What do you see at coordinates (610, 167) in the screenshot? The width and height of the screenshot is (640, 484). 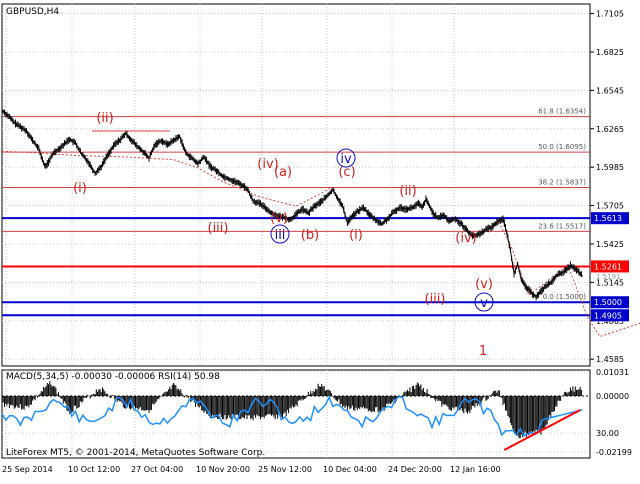 I see `y-tick-label: 1.5985` at bounding box center [610, 167].